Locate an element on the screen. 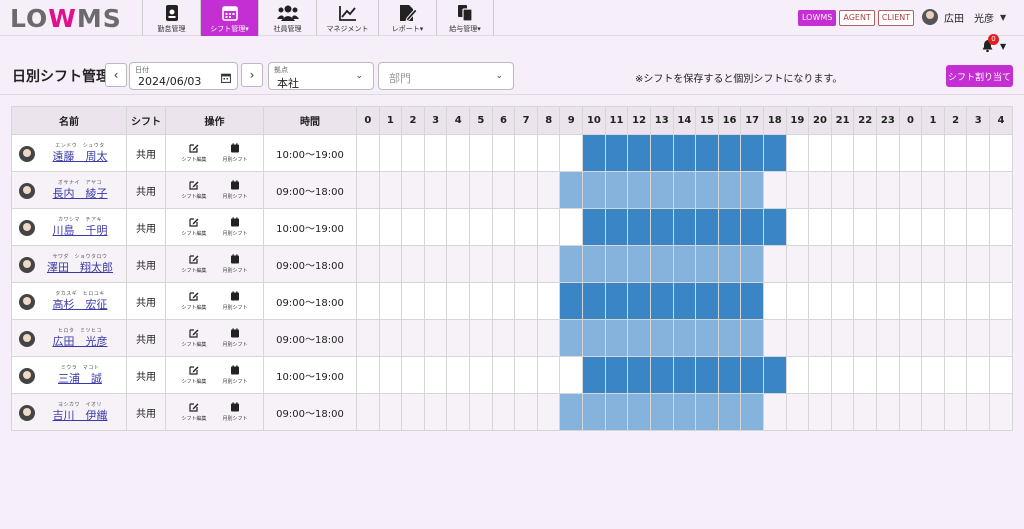 Image resolution: width=1024 pixels, height=529 pixels. monthly-shift-button: 月別シフト is located at coordinates (235, 190).